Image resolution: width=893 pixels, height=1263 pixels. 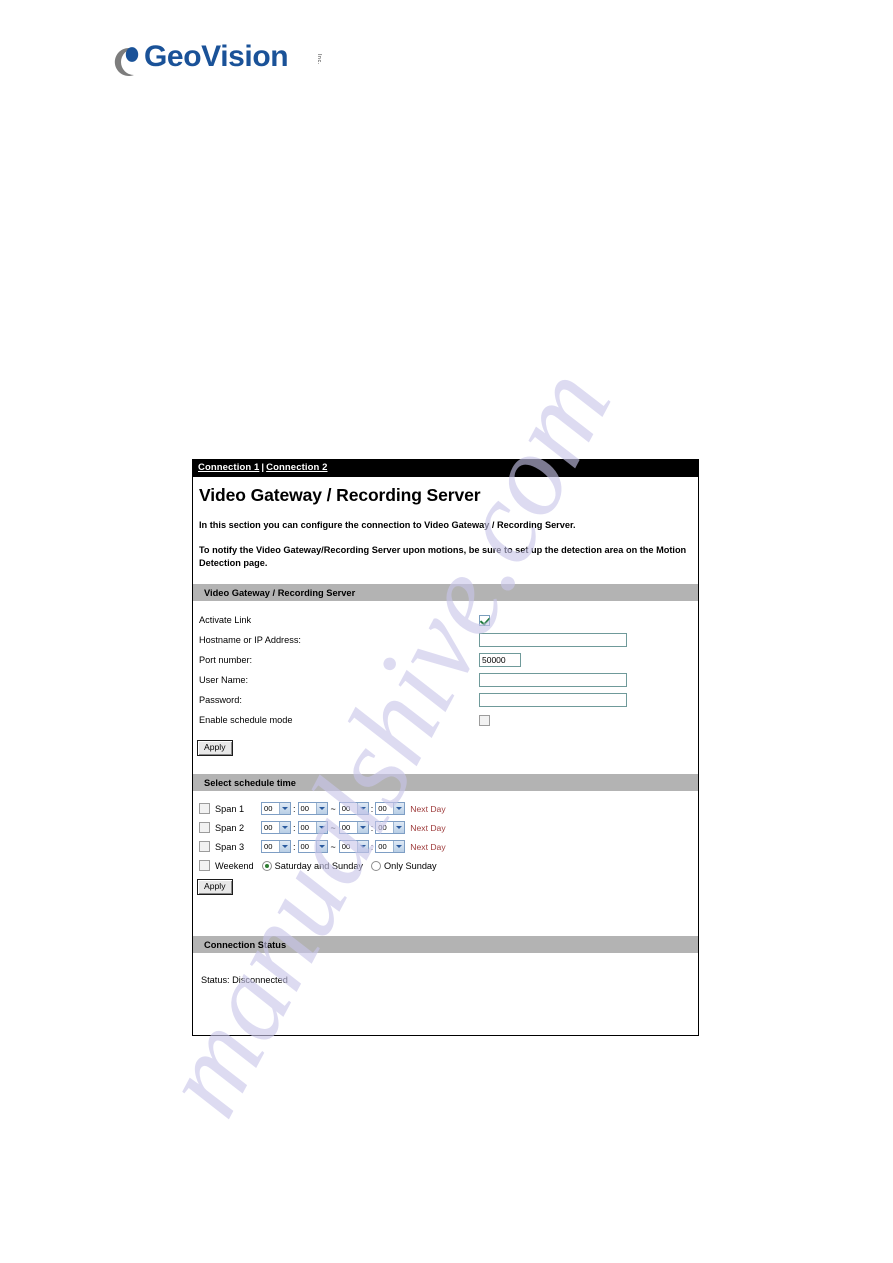 I want to click on radio-only-sunday, so click(x=376, y=865).